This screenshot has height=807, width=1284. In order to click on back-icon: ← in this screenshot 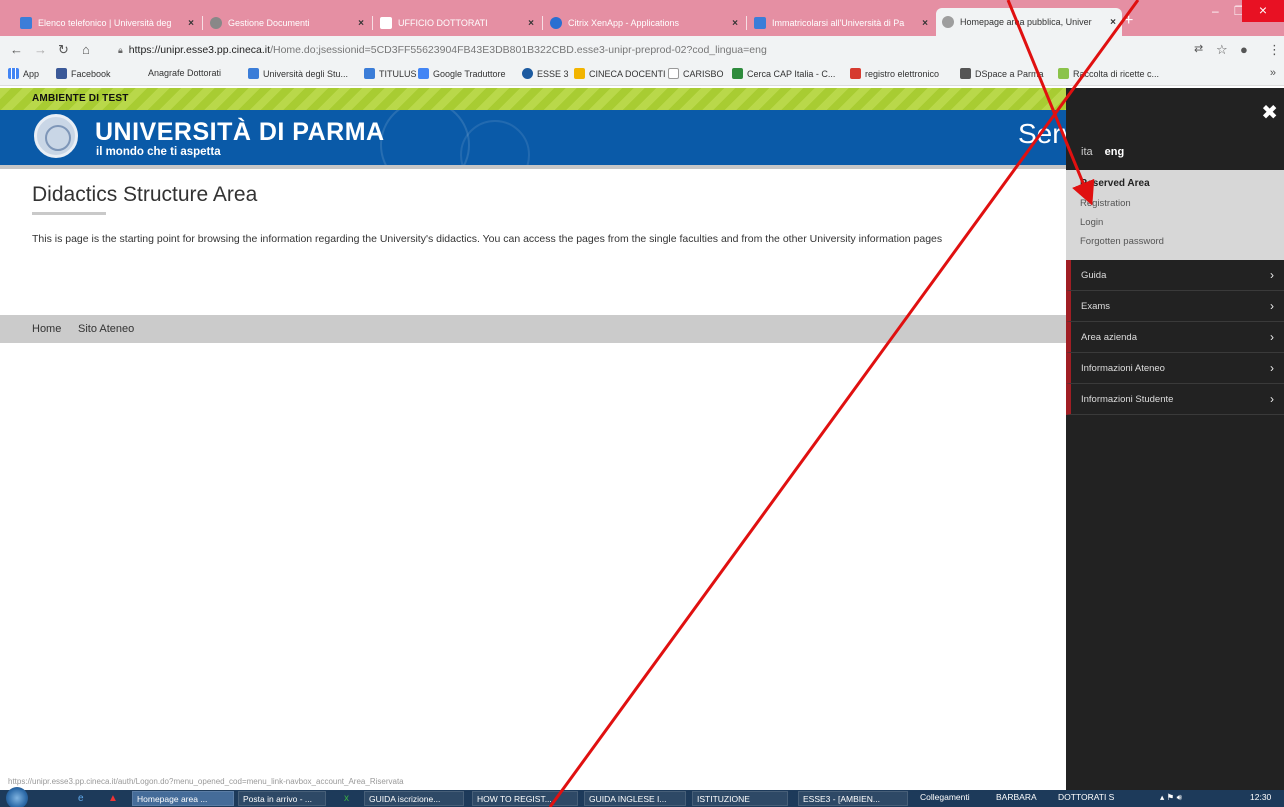, I will do `click(16, 49)`.